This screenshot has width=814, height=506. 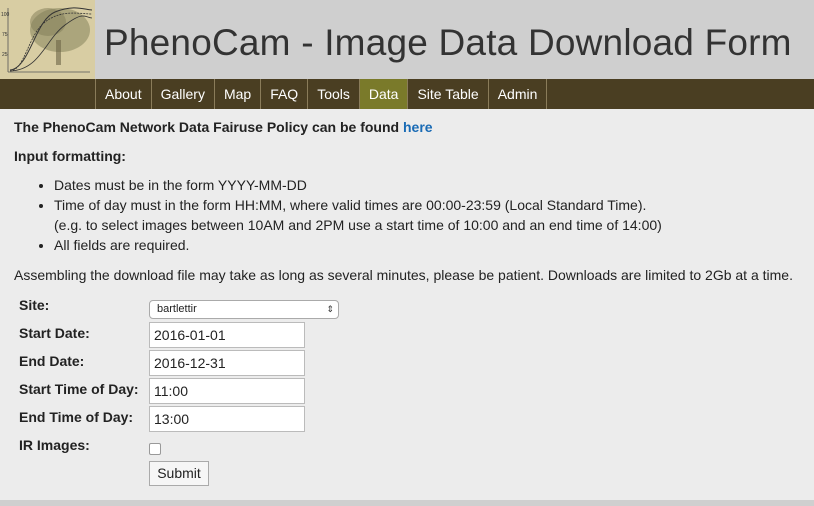 What do you see at coordinates (5, 35) in the screenshot?
I see `svg-text: 75` at bounding box center [5, 35].